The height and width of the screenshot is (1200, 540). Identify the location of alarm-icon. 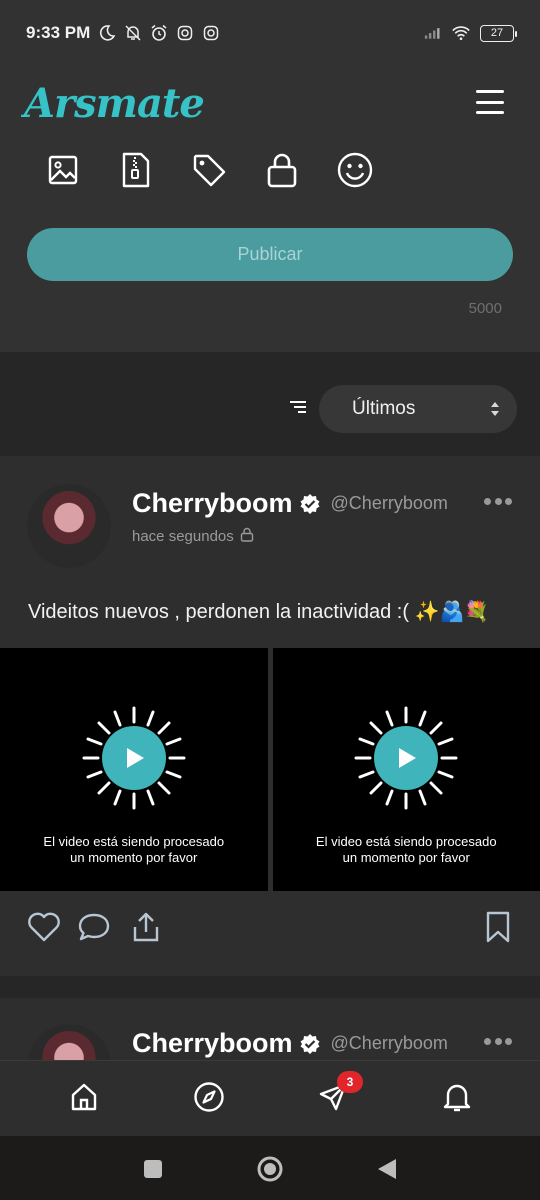
(159, 33).